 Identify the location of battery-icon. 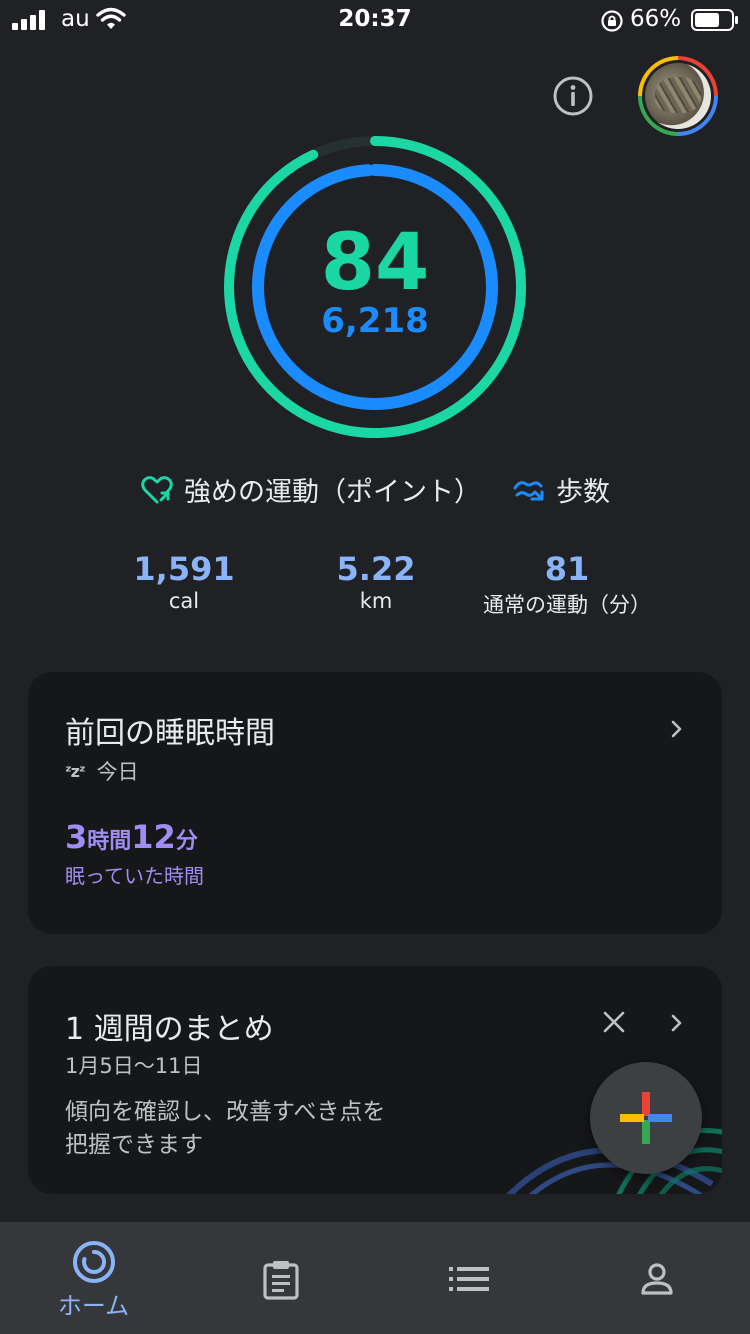
(714, 20).